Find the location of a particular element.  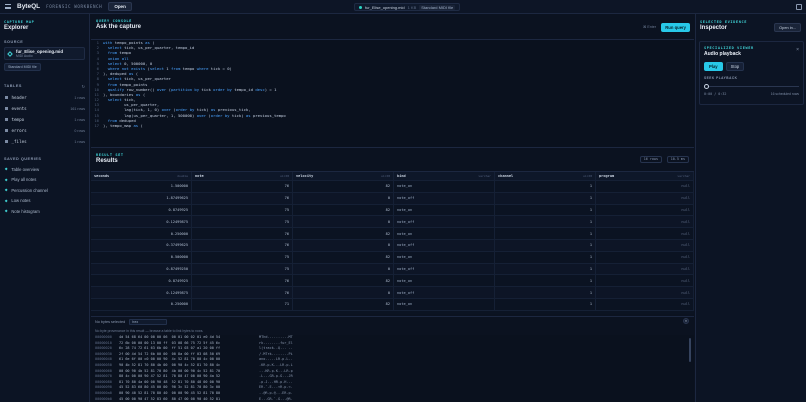

table-name: events is located at coordinates (19, 108).